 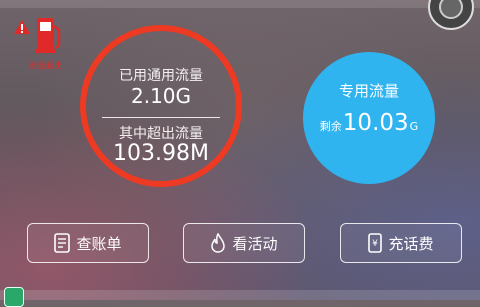 I want to click on view-bill-label: 查账单, so click(x=99, y=243).